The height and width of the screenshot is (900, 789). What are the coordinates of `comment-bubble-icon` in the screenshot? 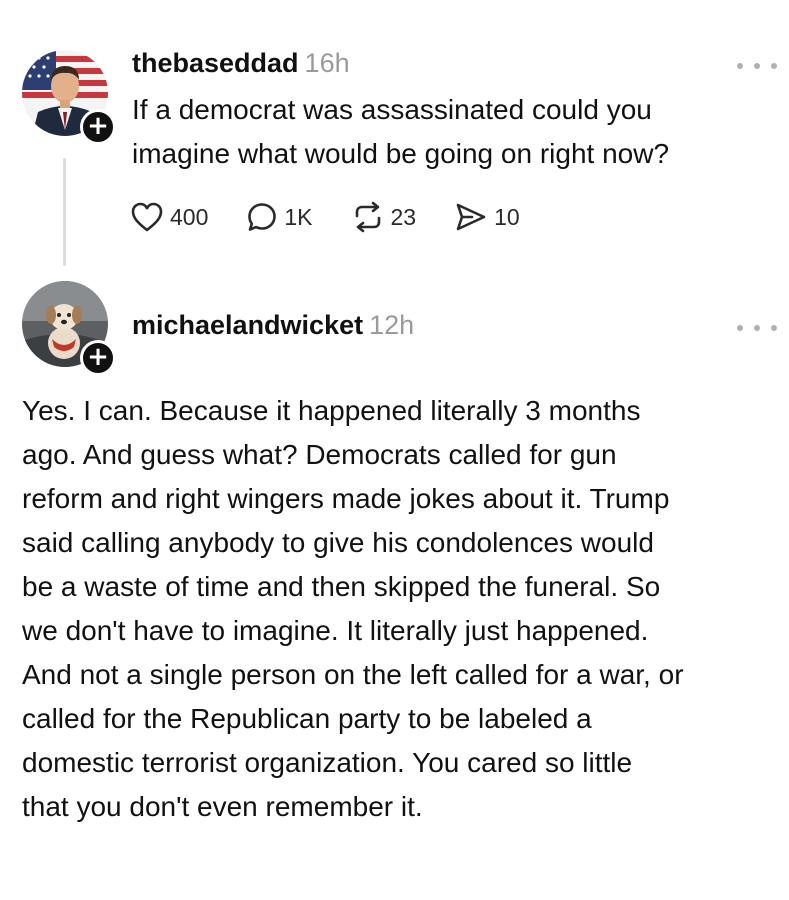 It's located at (262, 217).